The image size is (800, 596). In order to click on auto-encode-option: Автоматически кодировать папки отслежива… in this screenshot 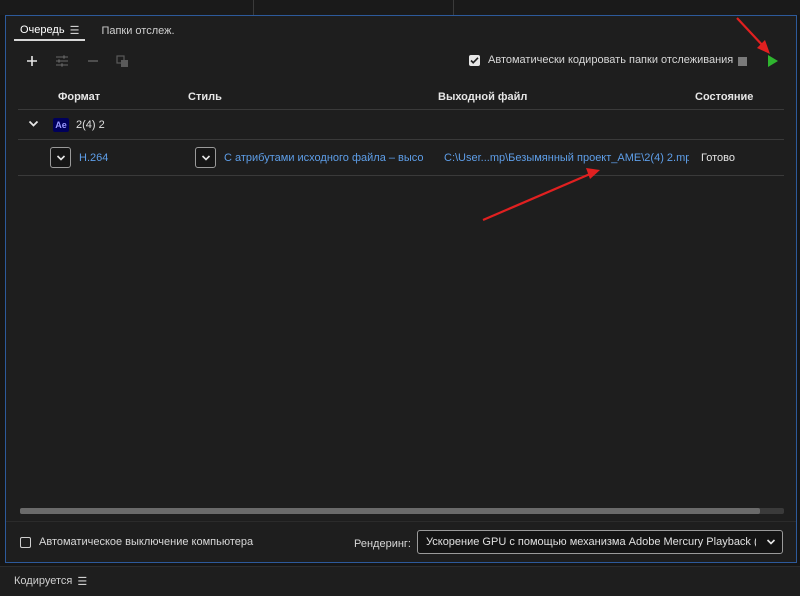, I will do `click(601, 60)`.